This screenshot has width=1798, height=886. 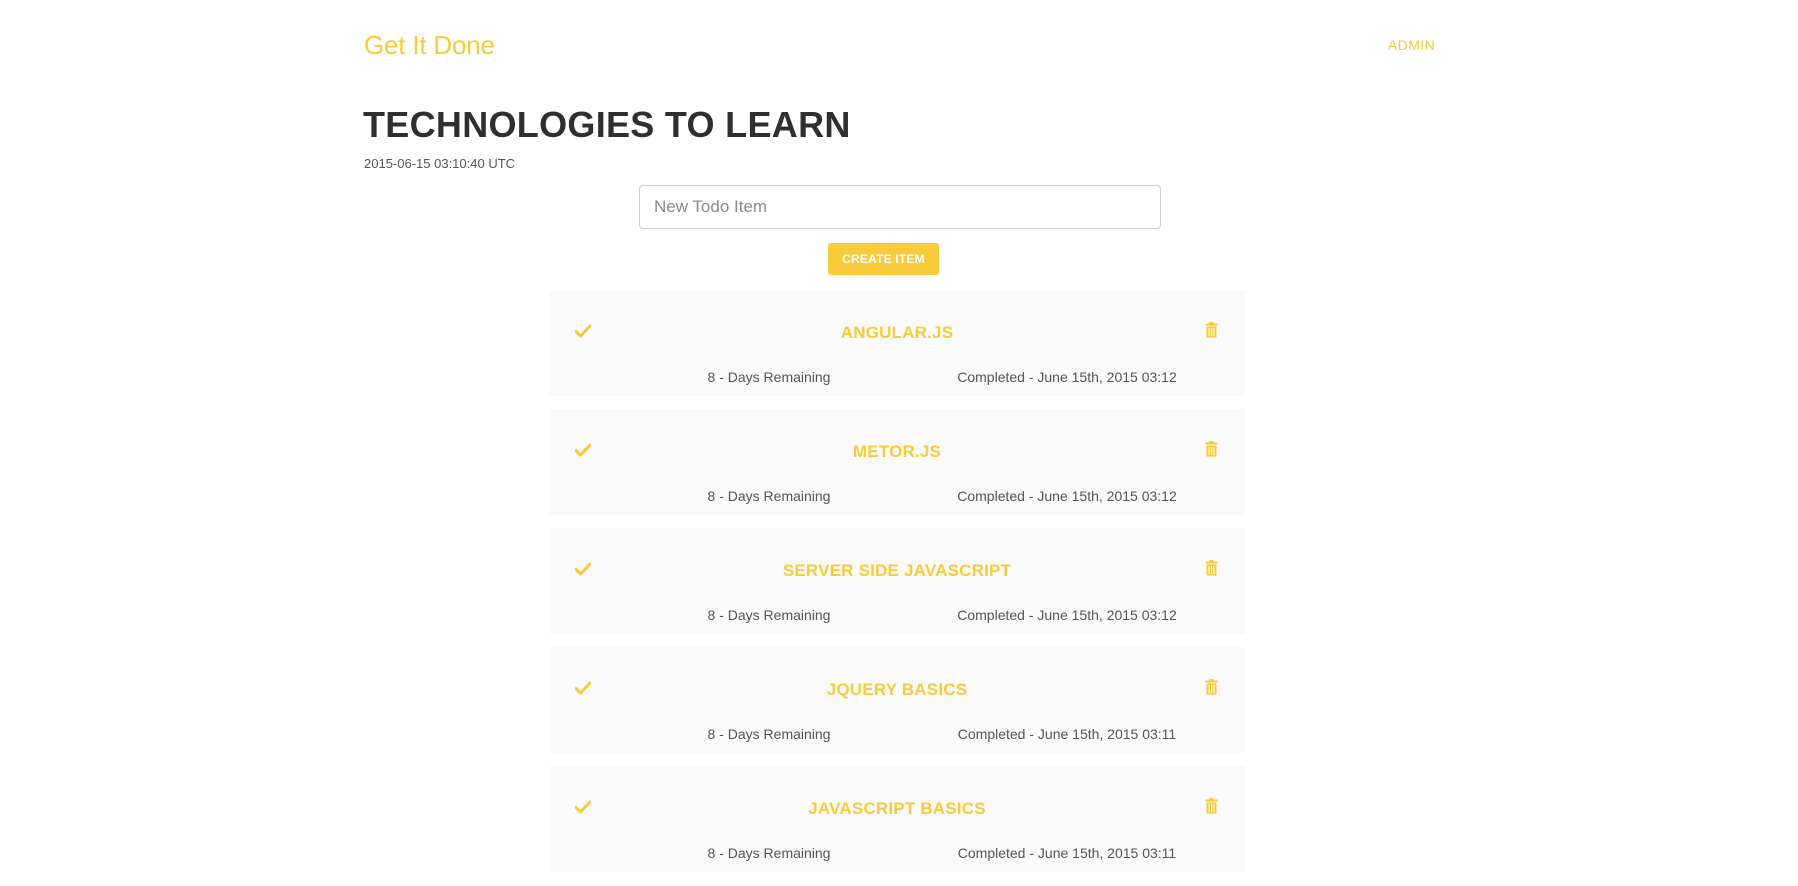 I want to click on brand-logo-link: Get It Done, so click(x=429, y=45).